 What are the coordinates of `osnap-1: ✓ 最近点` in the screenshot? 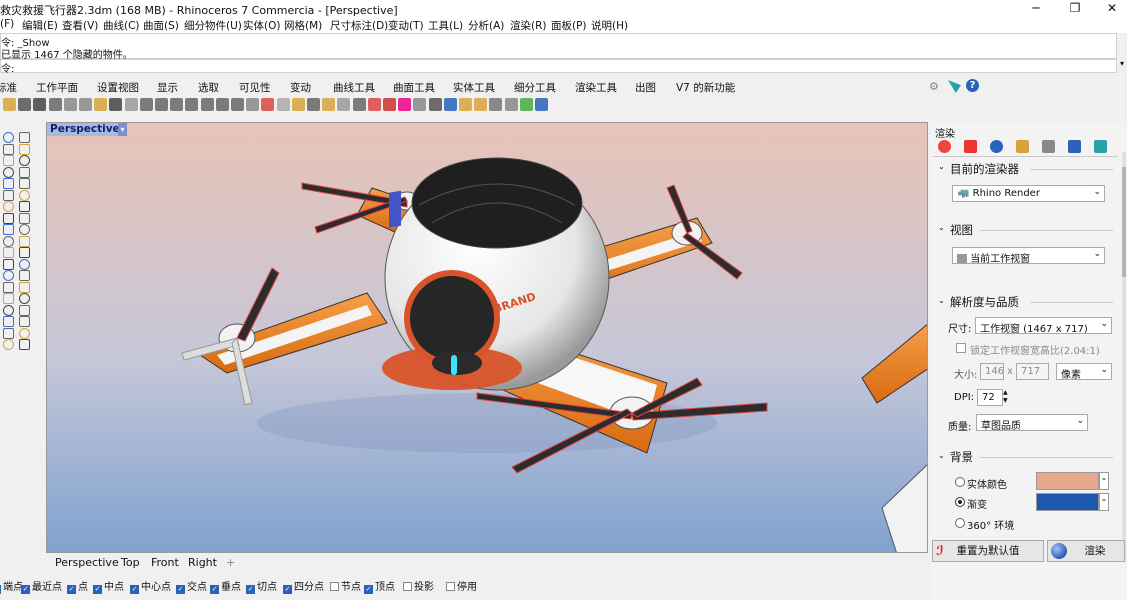 It's located at (41, 586).